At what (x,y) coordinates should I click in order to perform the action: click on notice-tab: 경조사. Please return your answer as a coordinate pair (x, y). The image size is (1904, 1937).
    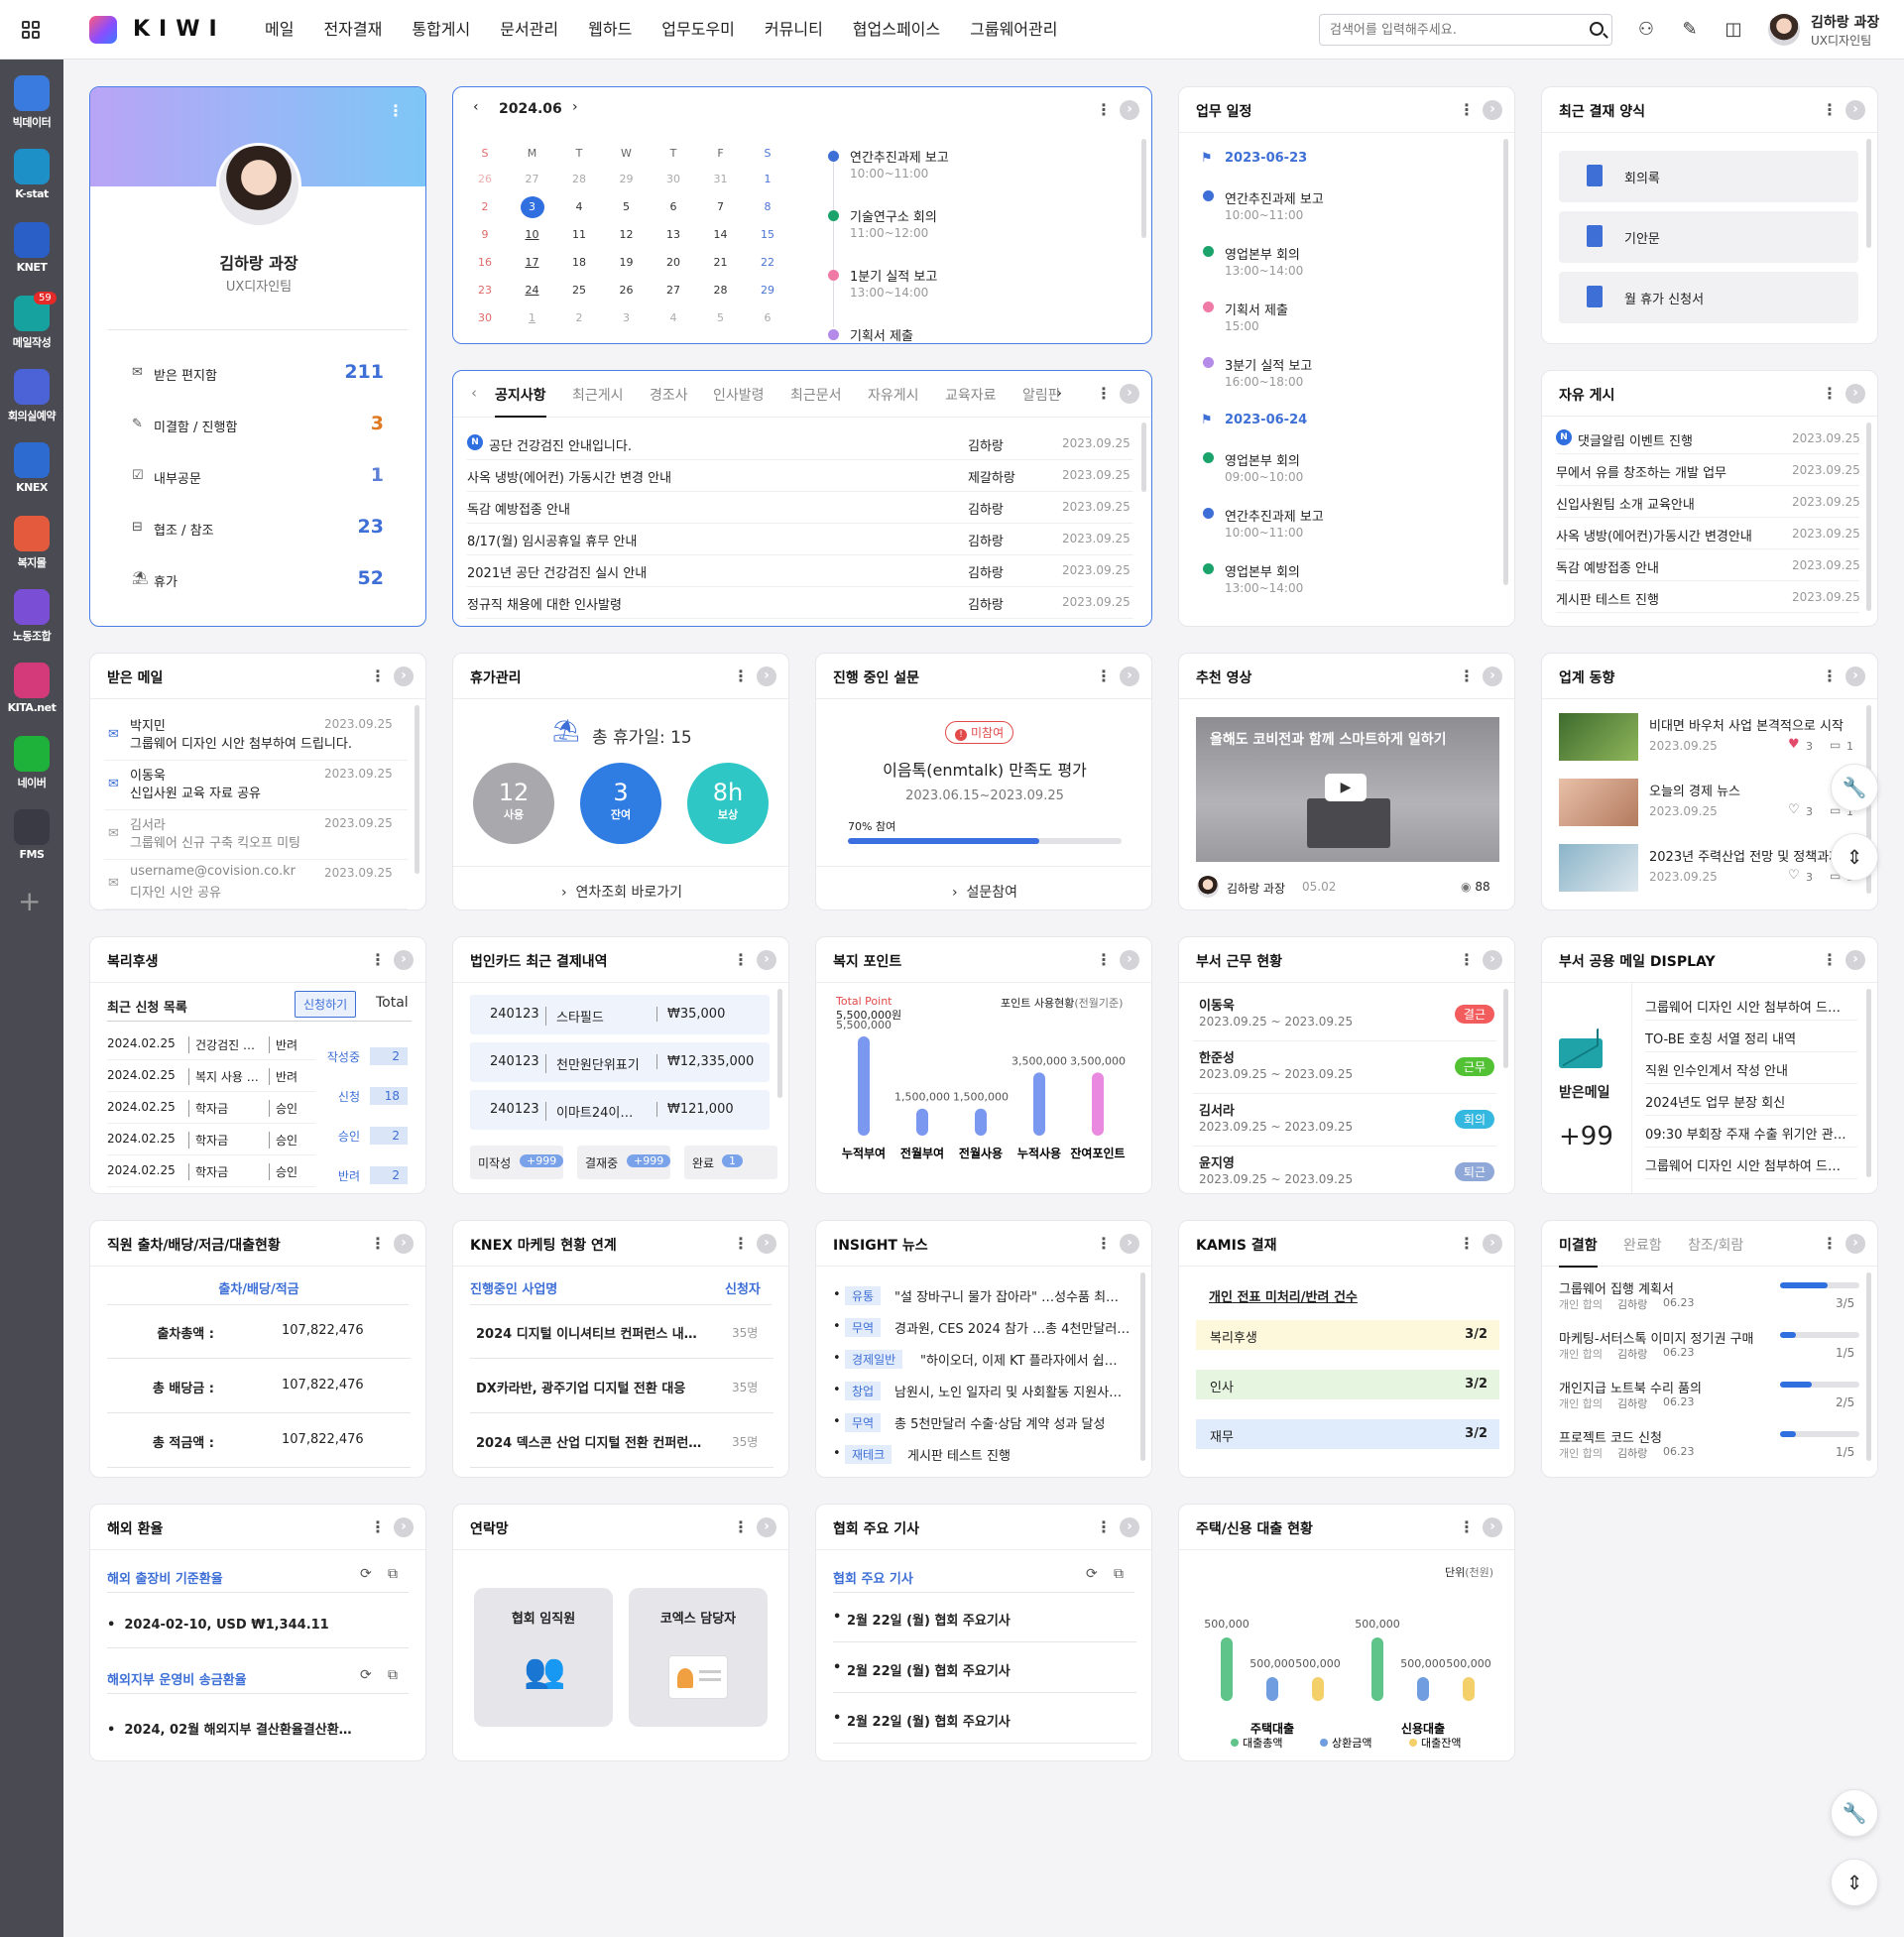
    Looking at the image, I should click on (669, 395).